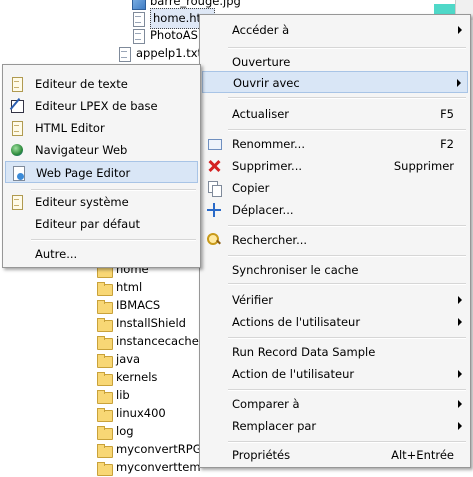 The image size is (473, 477). I want to click on submenu-item-html-editor: HTML Editor, so click(101, 128).